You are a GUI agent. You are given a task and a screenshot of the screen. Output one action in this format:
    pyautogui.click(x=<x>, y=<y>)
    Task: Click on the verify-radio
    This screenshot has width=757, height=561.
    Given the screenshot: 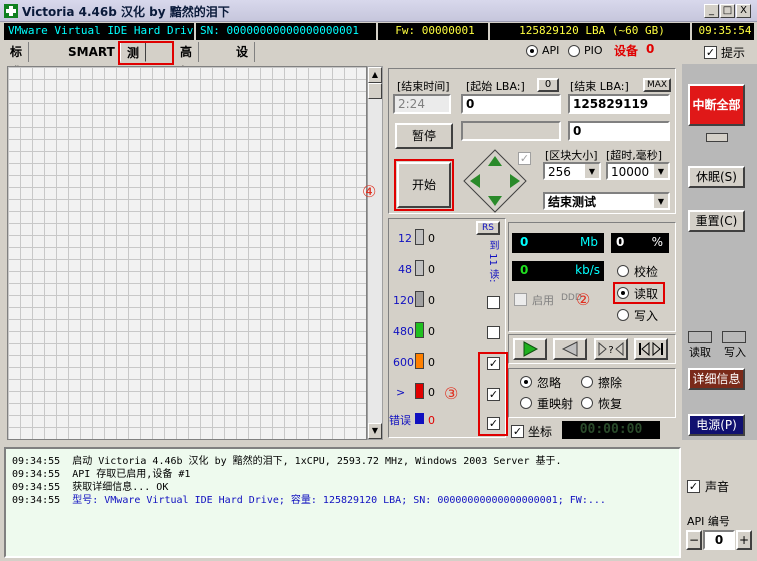 What is the action you would take?
    pyautogui.click(x=623, y=271)
    